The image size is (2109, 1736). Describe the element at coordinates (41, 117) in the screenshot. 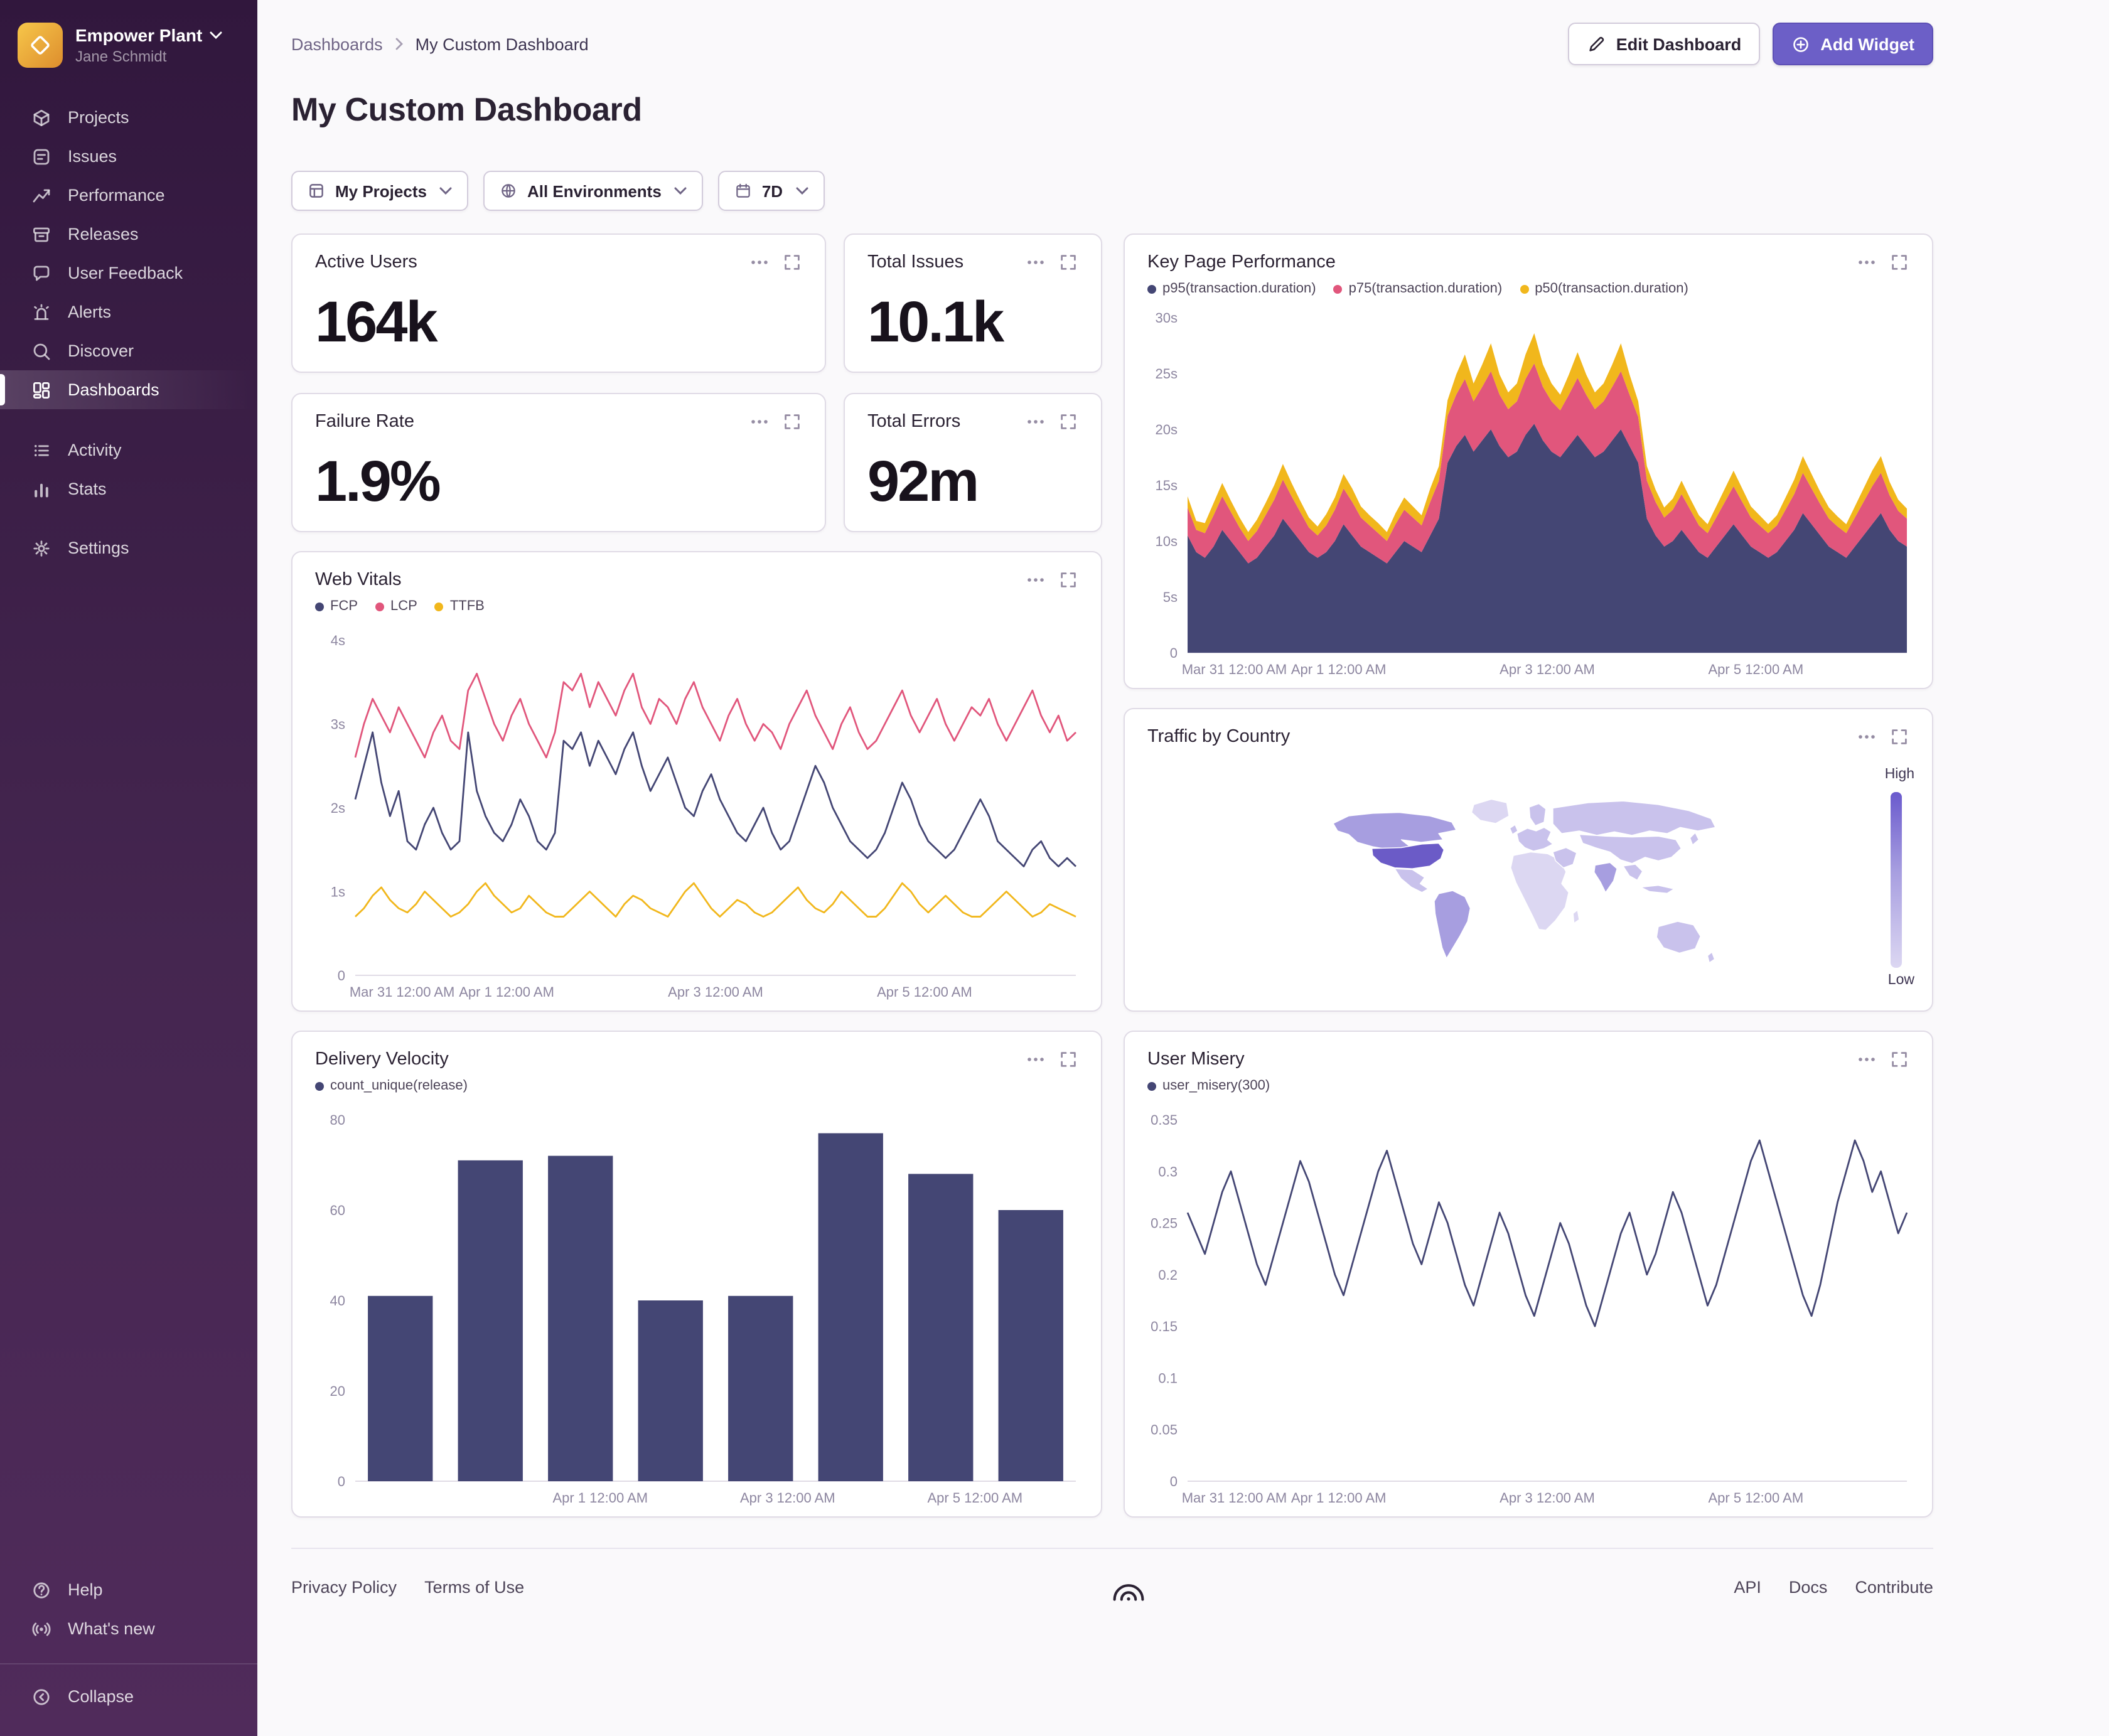

I see `projects-icon` at that location.